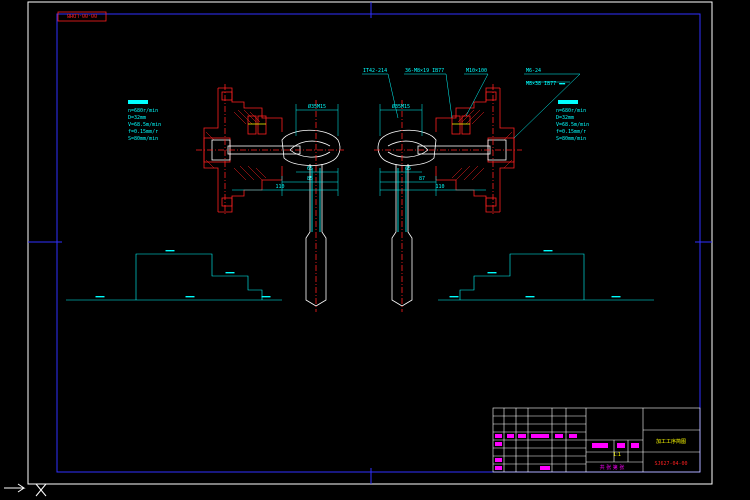  What do you see at coordinates (424, 71) in the screenshot?
I see `callout-2: 36-M8×19 IB77` at bounding box center [424, 71].